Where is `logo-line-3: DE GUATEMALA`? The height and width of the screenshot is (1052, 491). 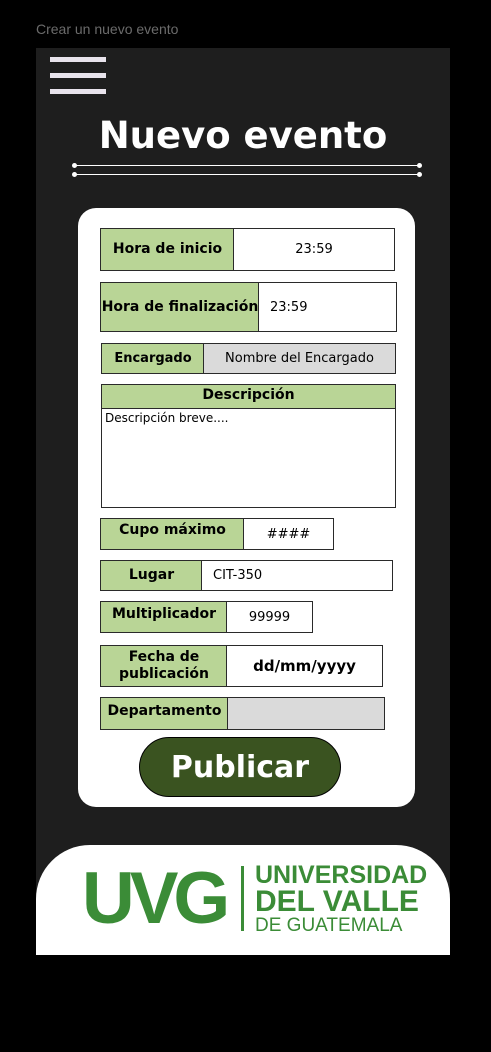 logo-line-3: DE GUATEMALA is located at coordinates (329, 925).